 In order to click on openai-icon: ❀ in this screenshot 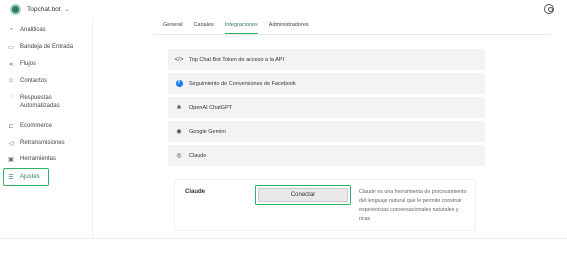, I will do `click(179, 108)`.